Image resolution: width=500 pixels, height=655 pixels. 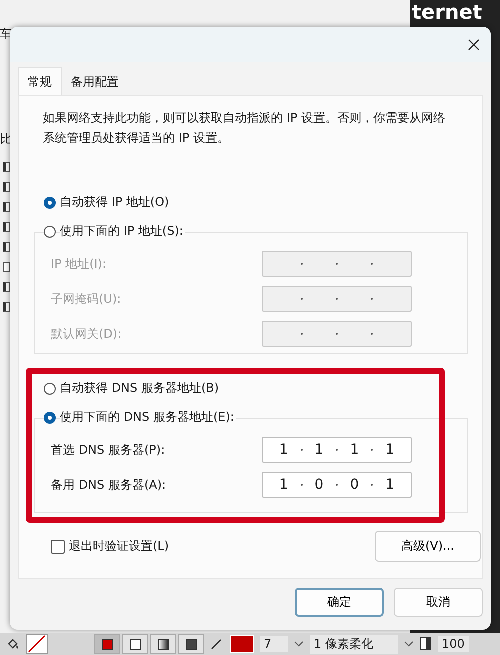 What do you see at coordinates (274, 644) in the screenshot?
I see `stroke-width-field: 7` at bounding box center [274, 644].